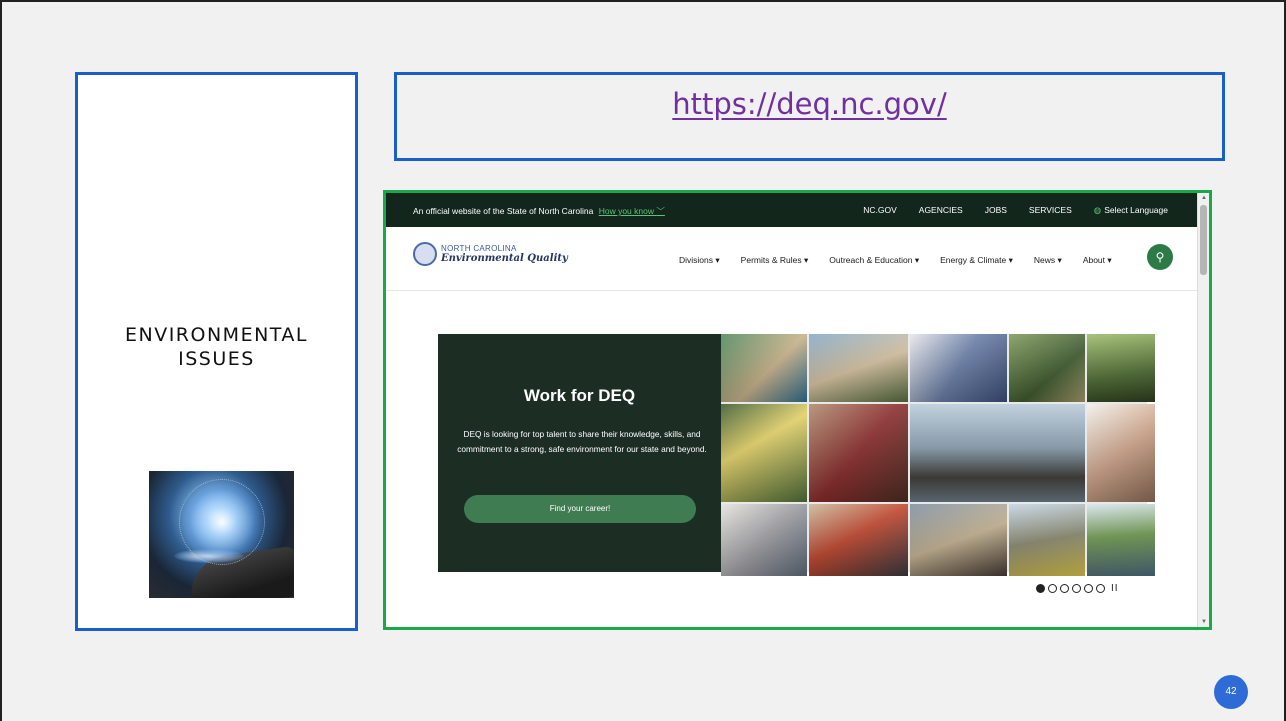 The image size is (1286, 721). I want to click on slide-title-line2: ISSUES, so click(216, 359).